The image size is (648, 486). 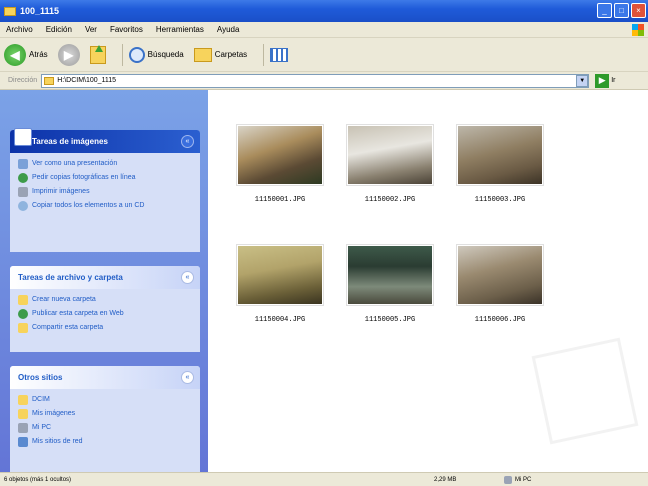 I want to click on go-arrow-icon: ▶, so click(x=602, y=80).